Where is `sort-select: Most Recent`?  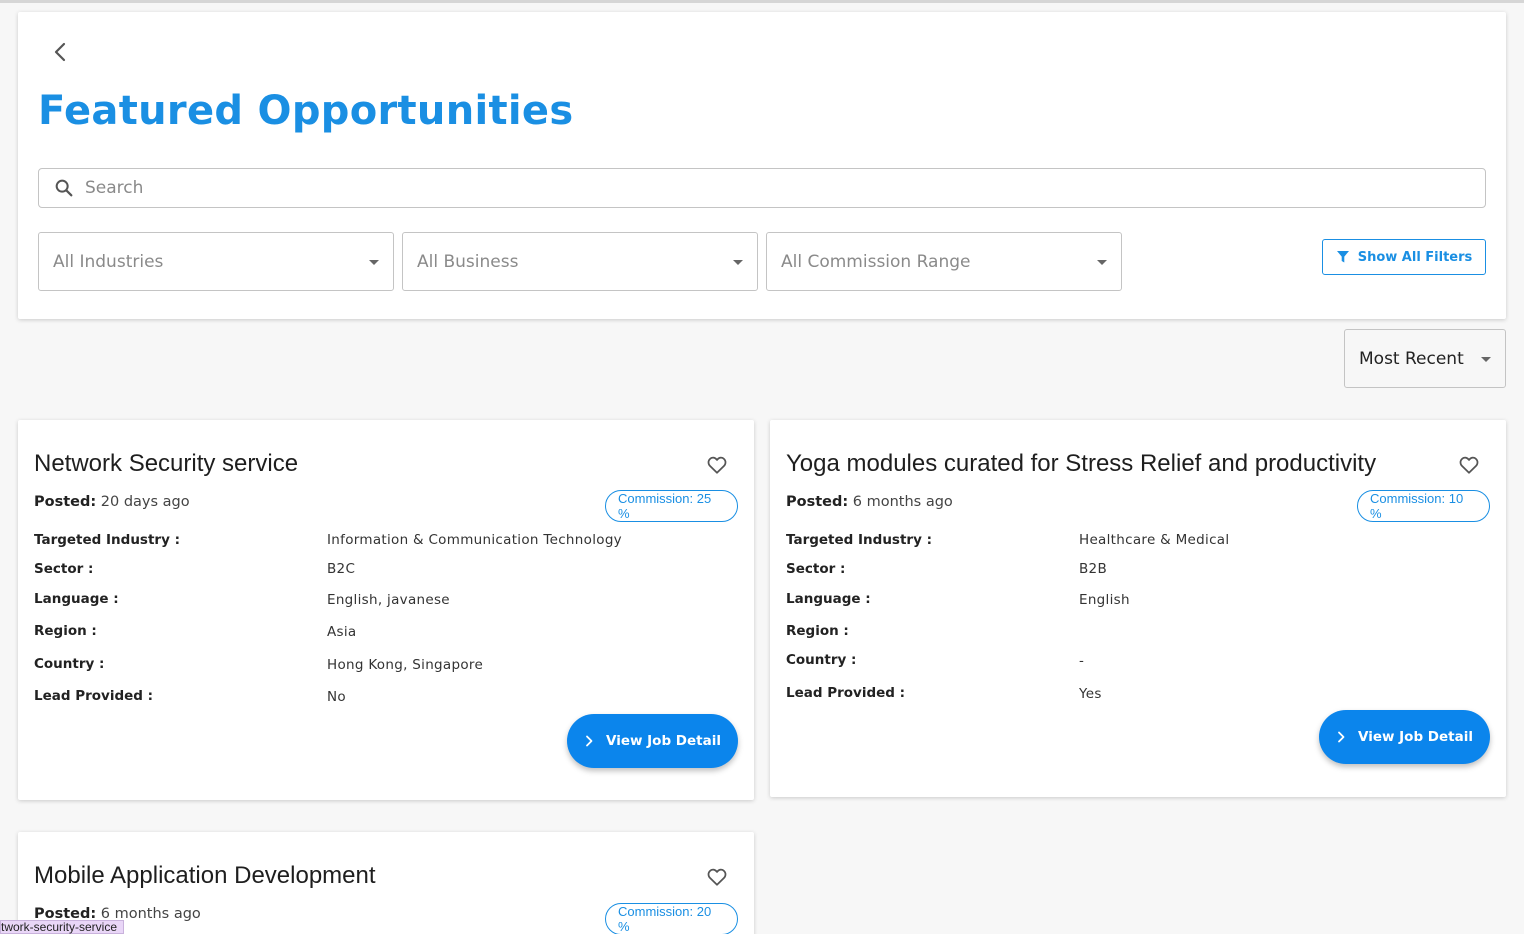
sort-select: Most Recent is located at coordinates (1425, 358).